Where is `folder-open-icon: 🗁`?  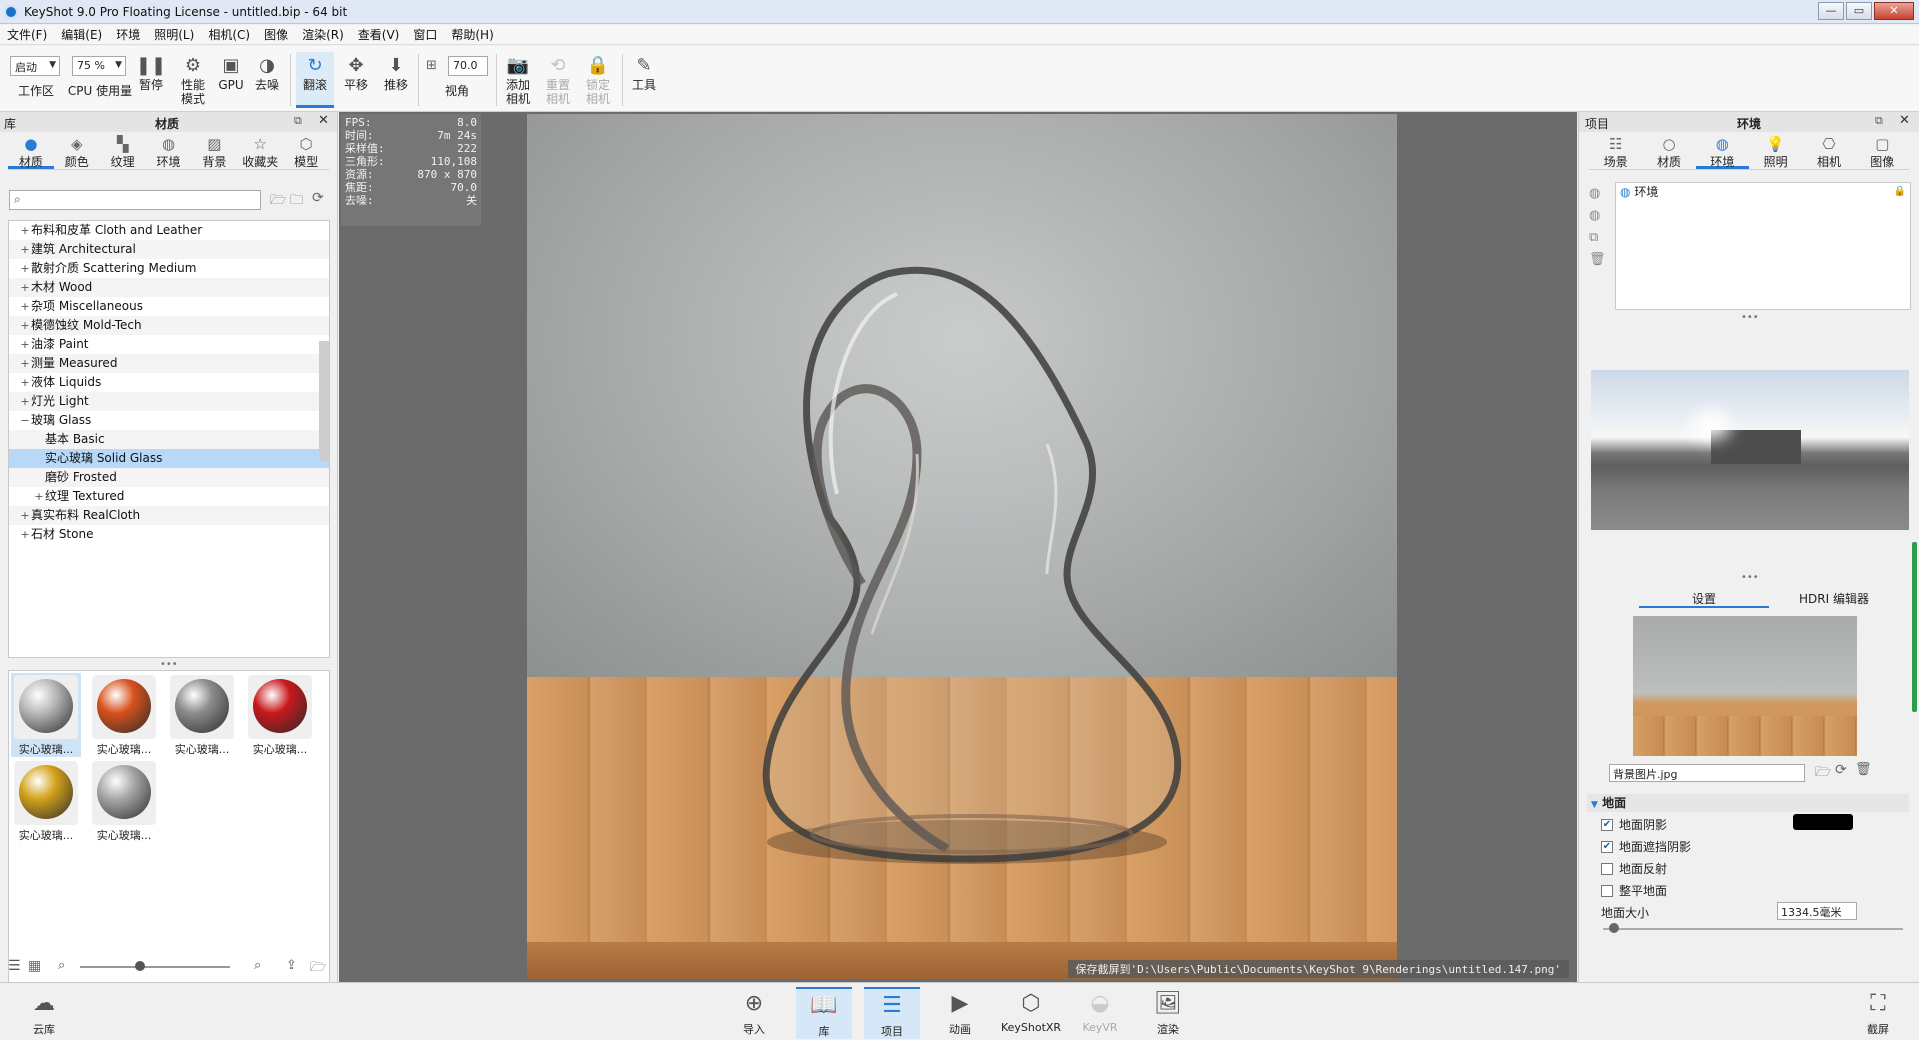 folder-open-icon: 🗁 is located at coordinates (1823, 774).